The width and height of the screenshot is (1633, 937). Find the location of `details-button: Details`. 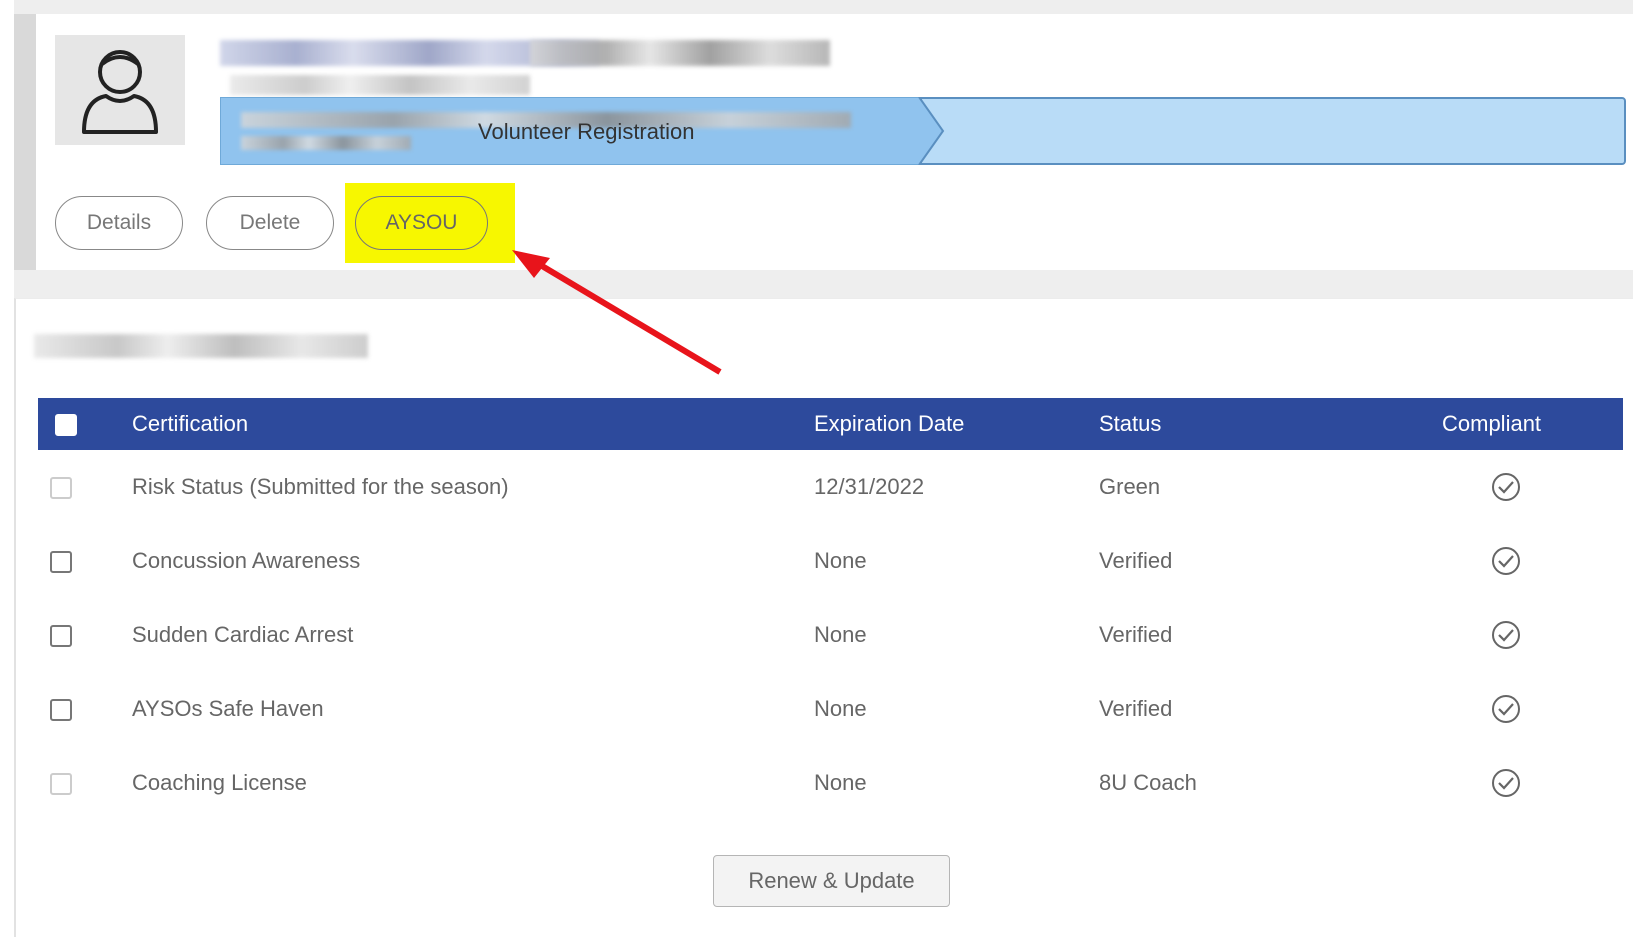

details-button: Details is located at coordinates (119, 223).